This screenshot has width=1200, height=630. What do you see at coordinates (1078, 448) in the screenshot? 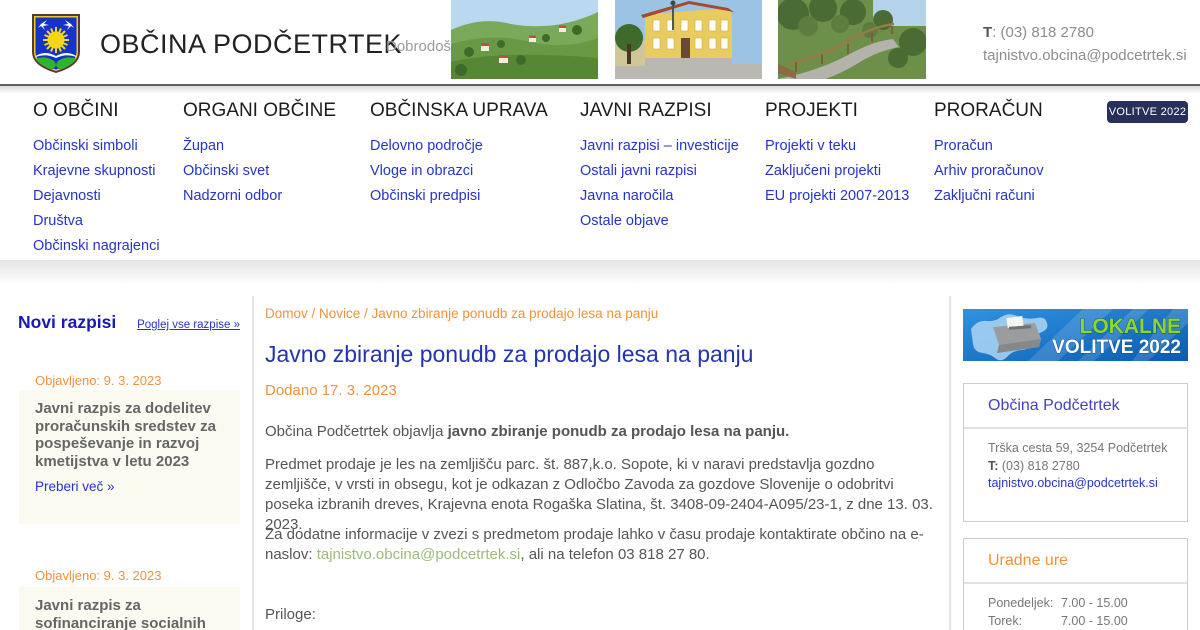
I see `contact-address: Trška cesta 59, 3254 Podčetrtek` at bounding box center [1078, 448].